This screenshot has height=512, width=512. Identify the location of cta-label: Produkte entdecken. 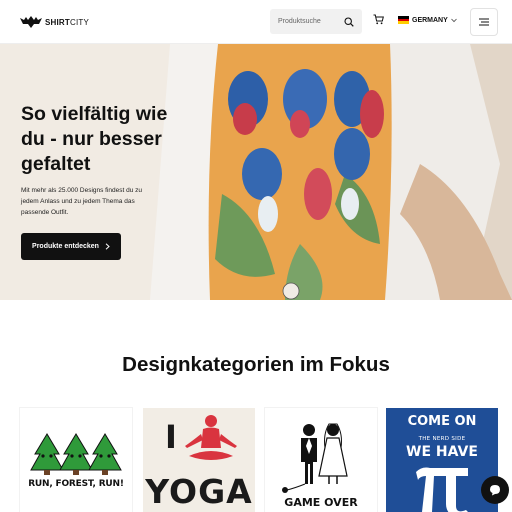
(65, 246).